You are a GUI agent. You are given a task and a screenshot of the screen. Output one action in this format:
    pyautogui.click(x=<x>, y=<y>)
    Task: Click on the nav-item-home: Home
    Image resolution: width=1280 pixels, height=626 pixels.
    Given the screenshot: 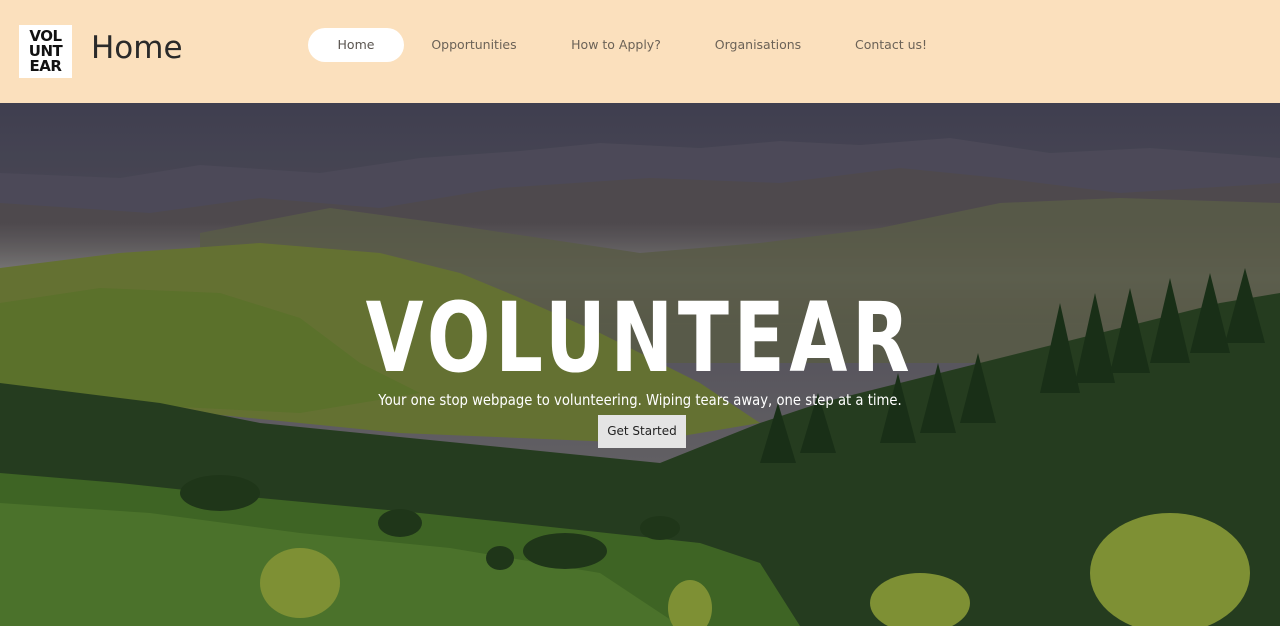 What is the action you would take?
    pyautogui.click(x=356, y=45)
    